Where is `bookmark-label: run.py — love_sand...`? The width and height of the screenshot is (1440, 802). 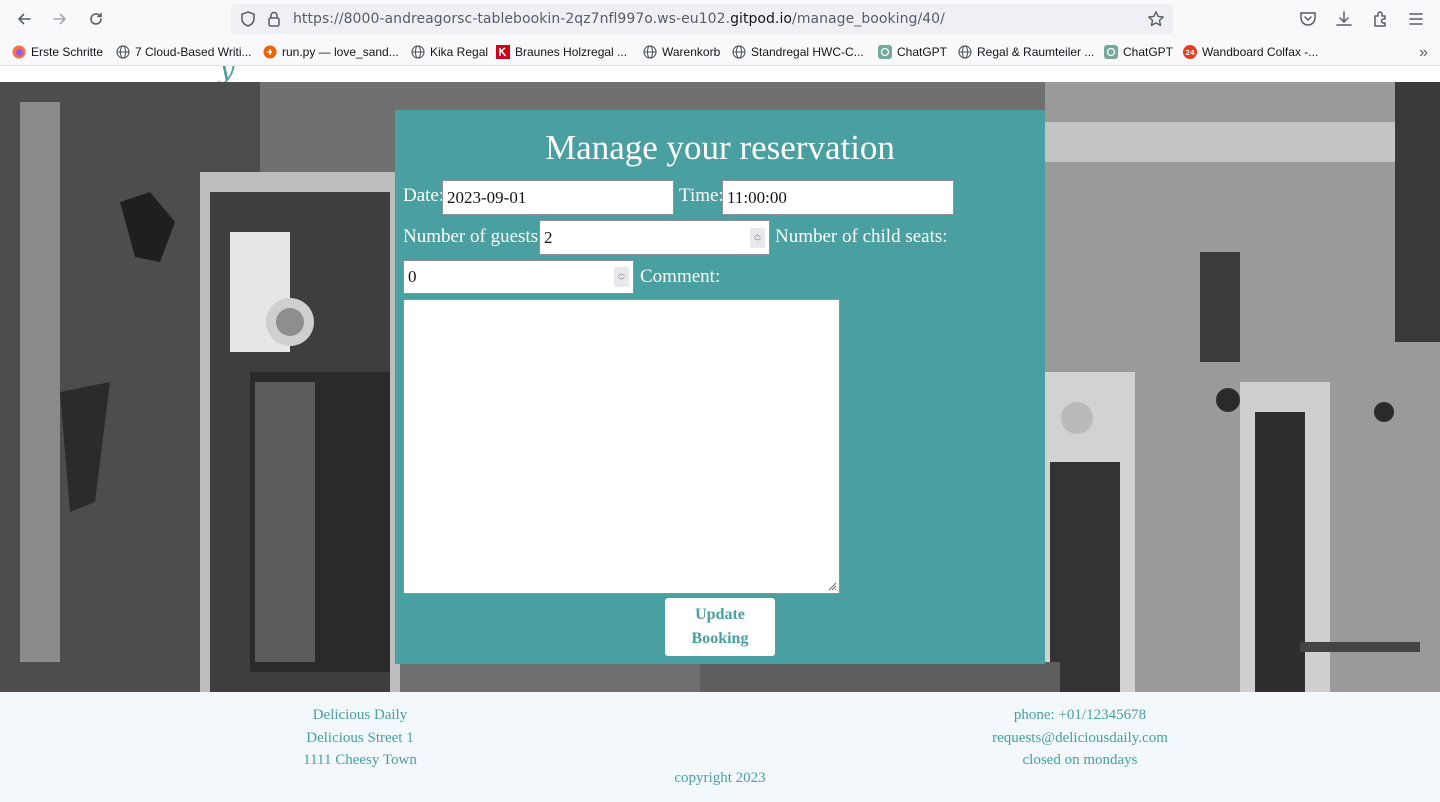
bookmark-label: run.py — love_sand... is located at coordinates (340, 52).